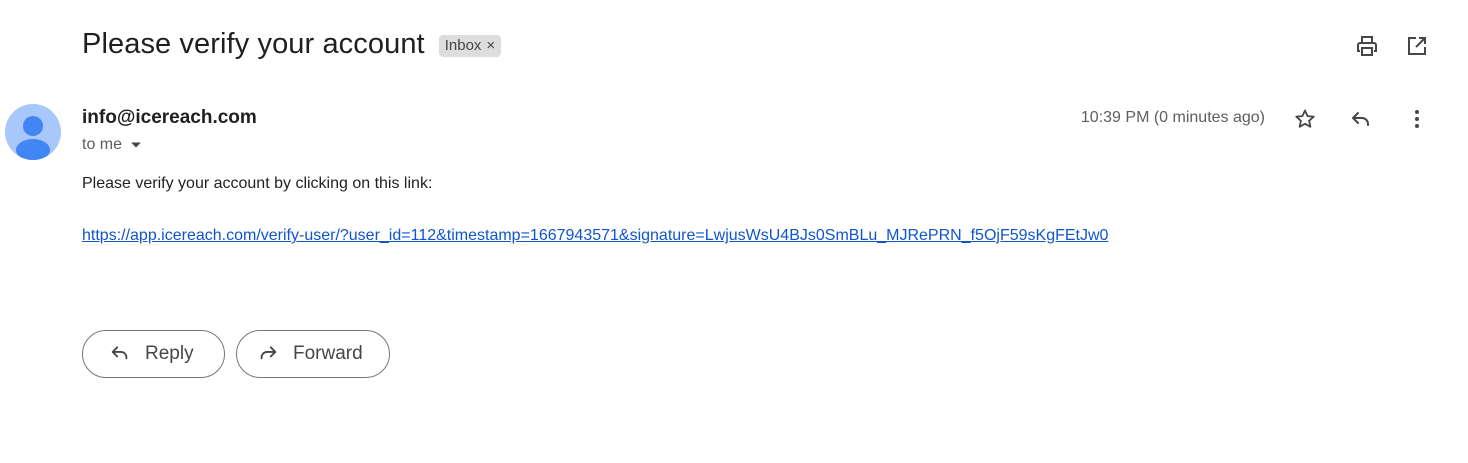  What do you see at coordinates (1417, 119) in the screenshot?
I see `more-vertical-icon` at bounding box center [1417, 119].